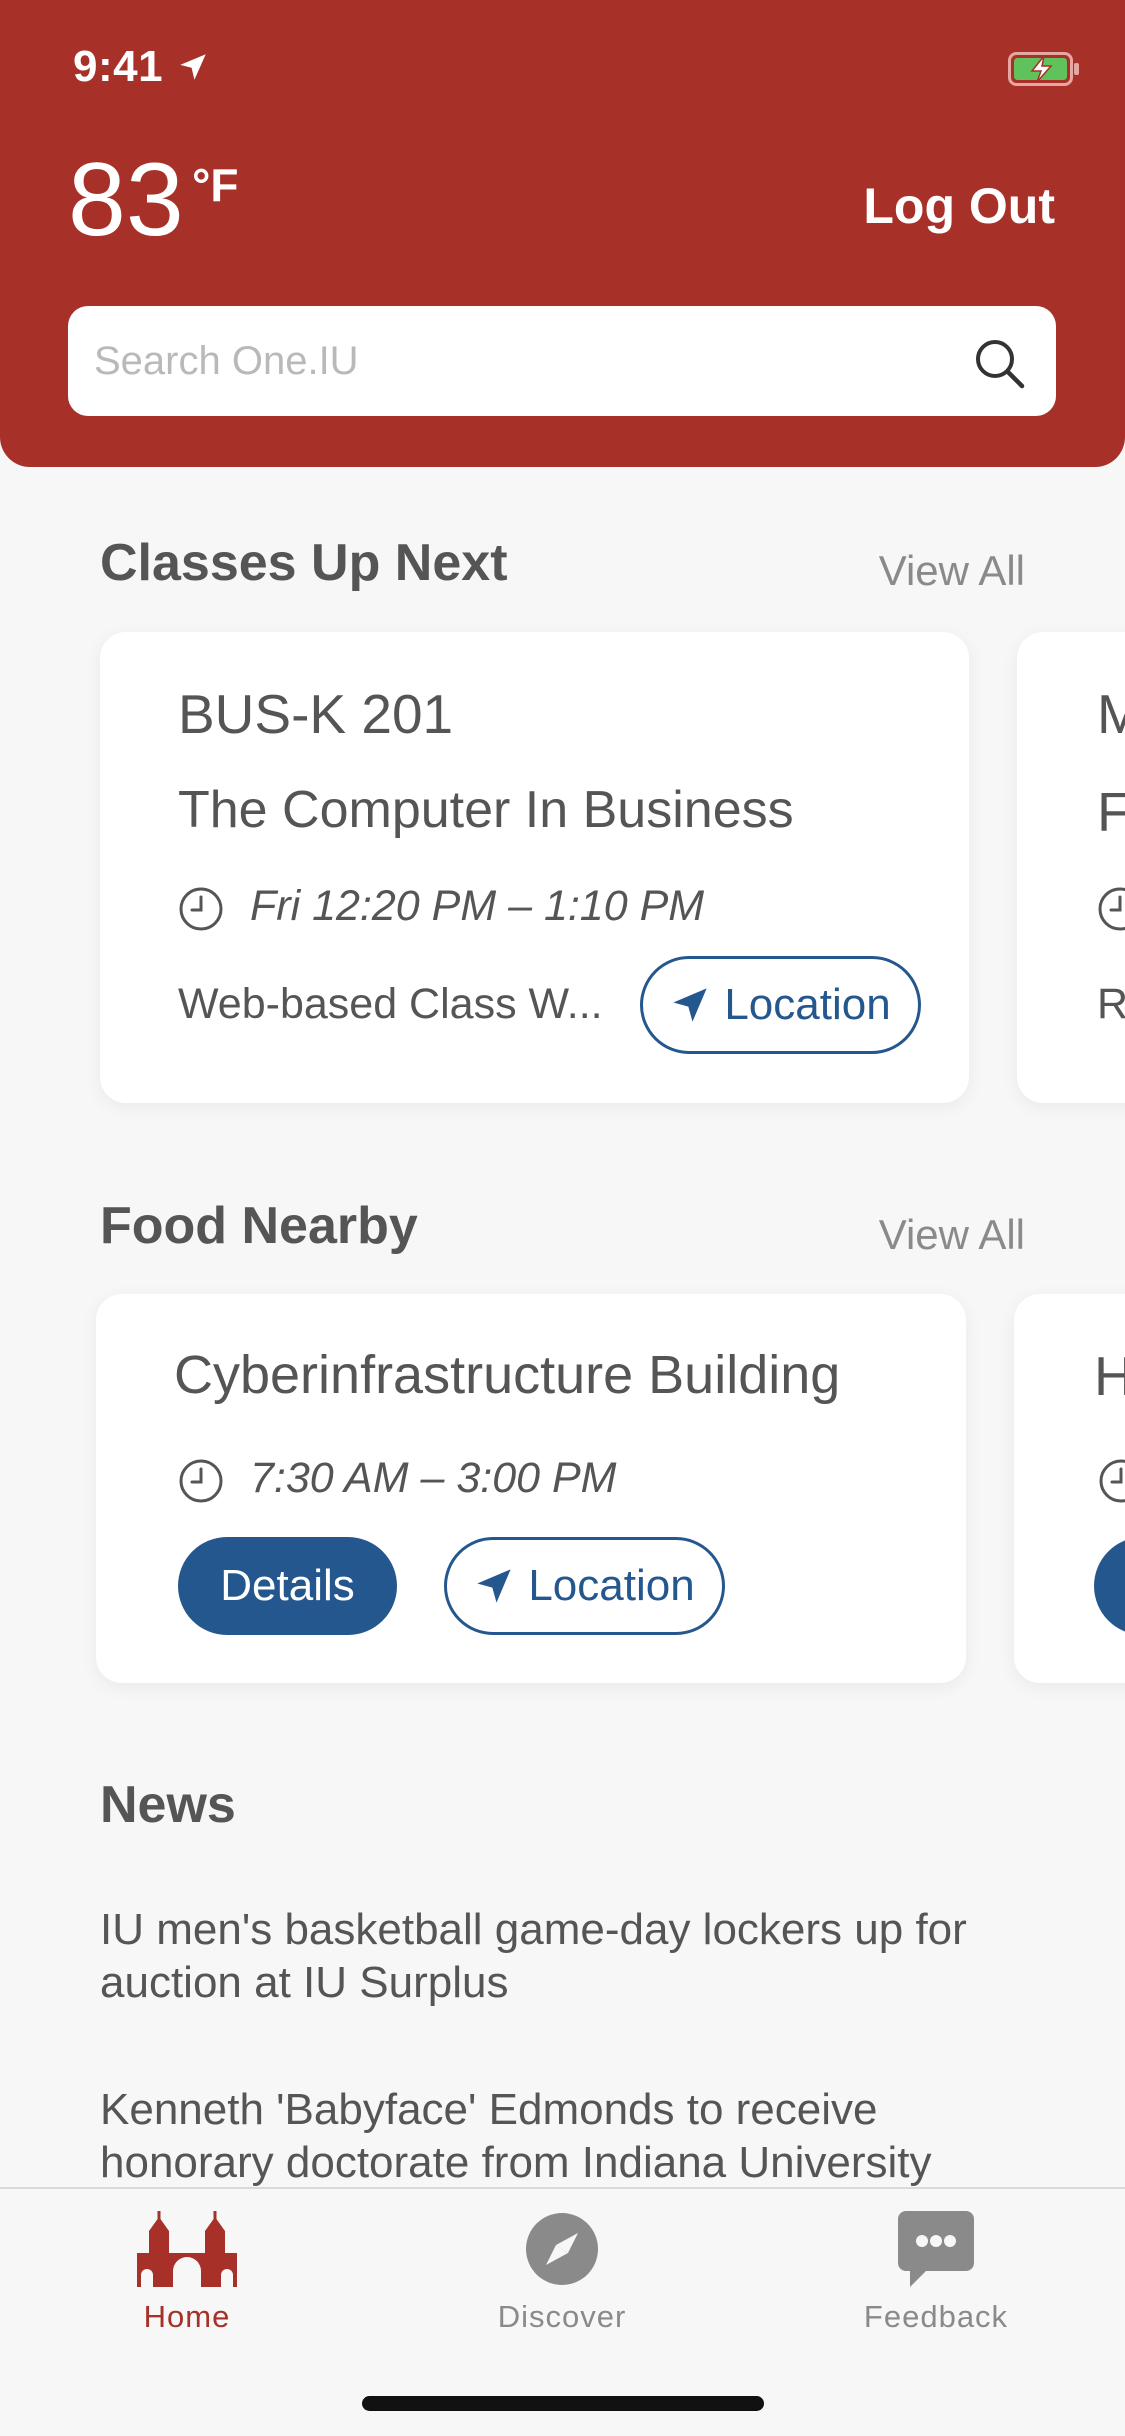 This screenshot has height=2436, width=1125. Describe the element at coordinates (1109, 1376) in the screenshot. I see `peek-food-name: H` at that location.